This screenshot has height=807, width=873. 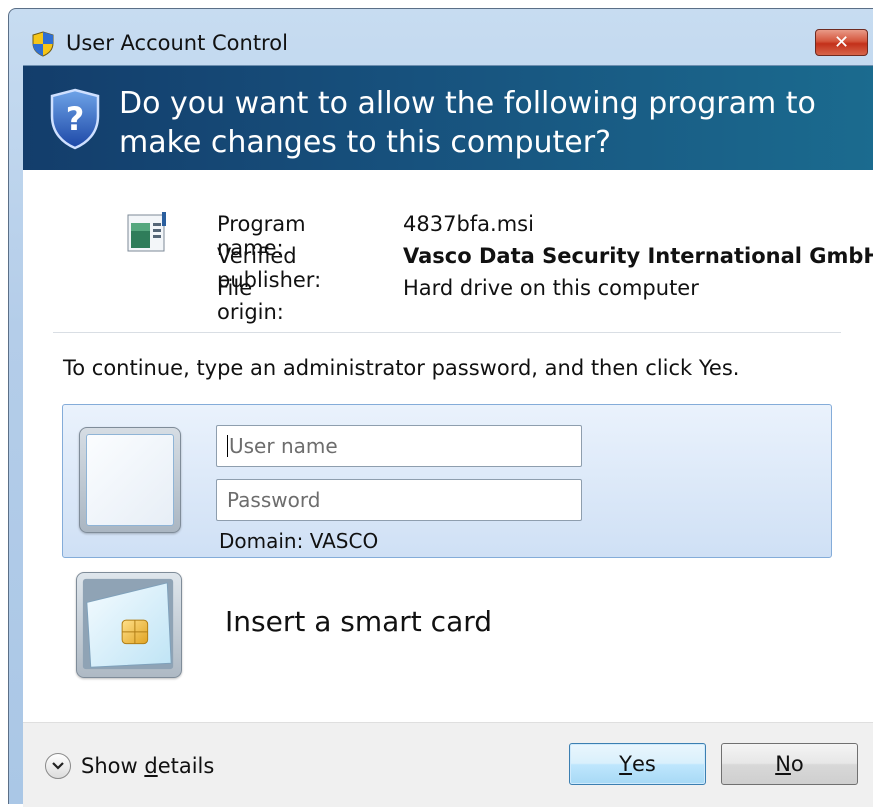 What do you see at coordinates (441, 36) in the screenshot?
I see `title-bar: User Account Control ✕` at bounding box center [441, 36].